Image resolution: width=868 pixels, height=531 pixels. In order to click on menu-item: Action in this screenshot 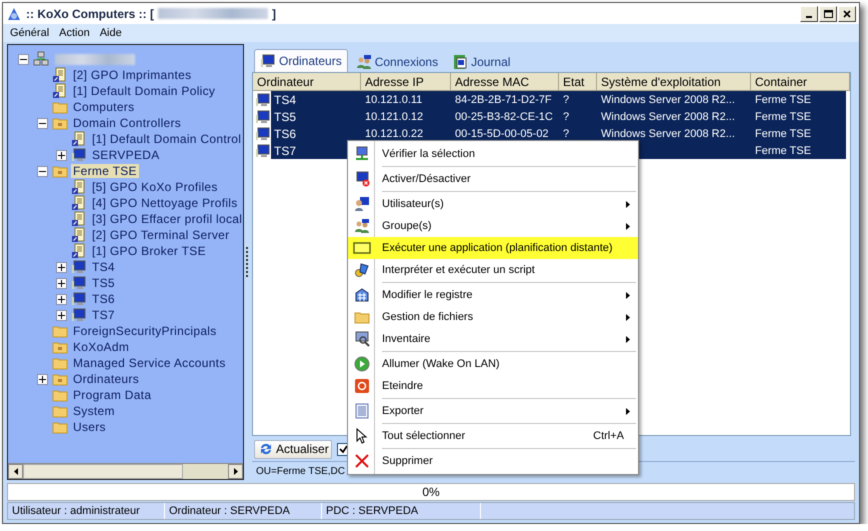, I will do `click(74, 33)`.